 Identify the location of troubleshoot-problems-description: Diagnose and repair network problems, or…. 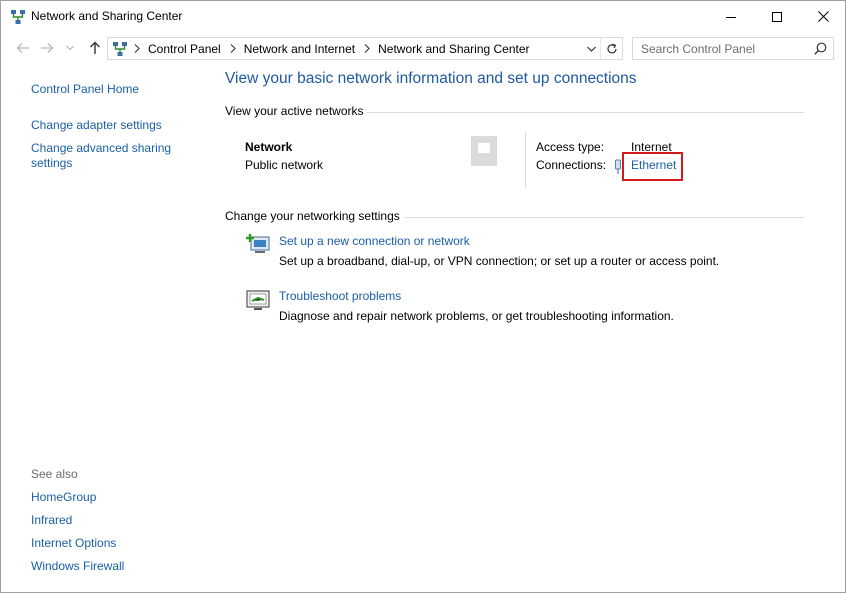
(476, 316).